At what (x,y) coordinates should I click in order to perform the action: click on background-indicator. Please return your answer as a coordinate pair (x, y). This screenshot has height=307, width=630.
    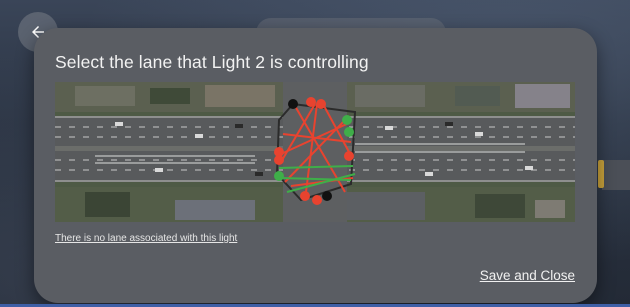
    Looking at the image, I should click on (601, 174).